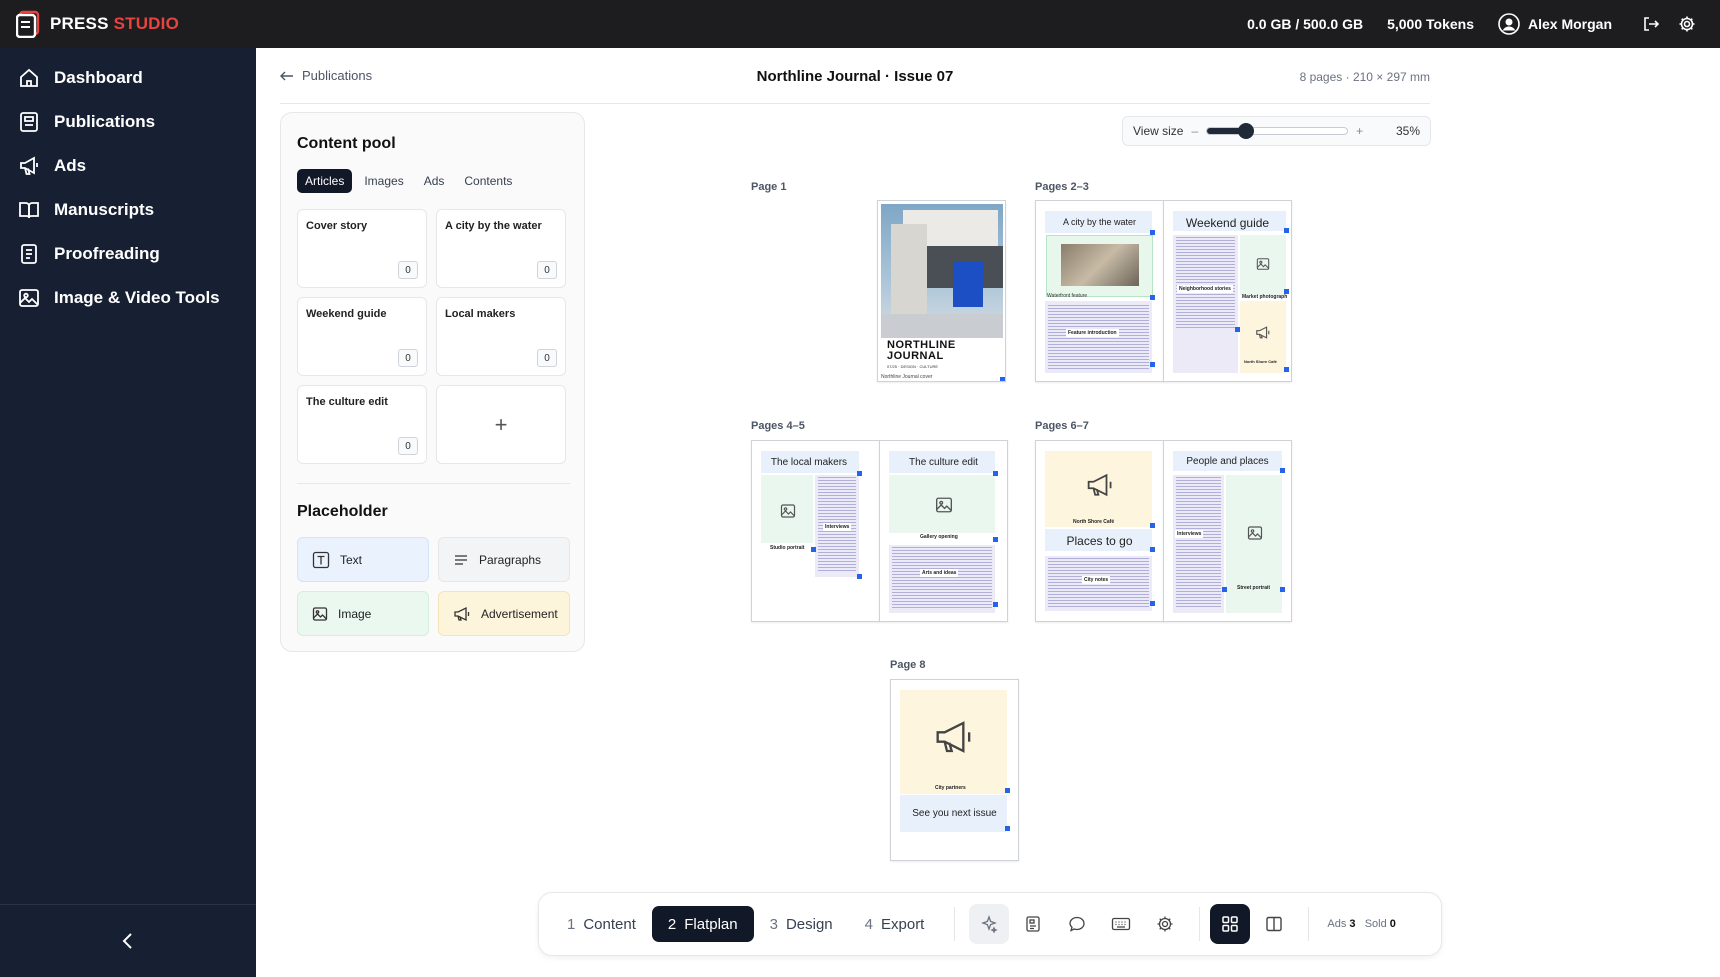  Describe the element at coordinates (1099, 222) in the screenshot. I see `page-heading: A city by the water` at that location.